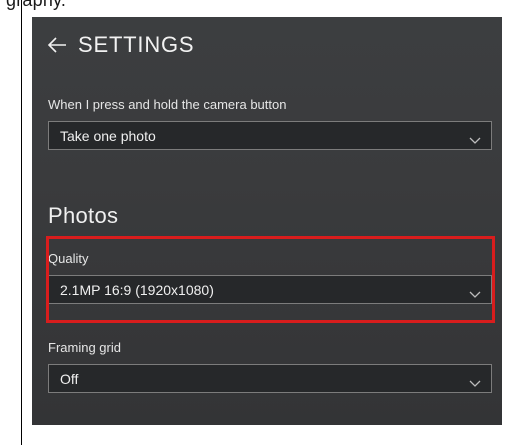 The width and height of the screenshot is (520, 445). I want to click on framing-grid-label: Framing grid, so click(84, 347).